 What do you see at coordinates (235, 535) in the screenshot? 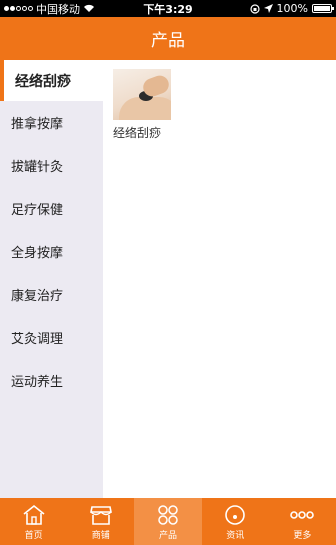
I see `tab-label: 资讯` at bounding box center [235, 535].